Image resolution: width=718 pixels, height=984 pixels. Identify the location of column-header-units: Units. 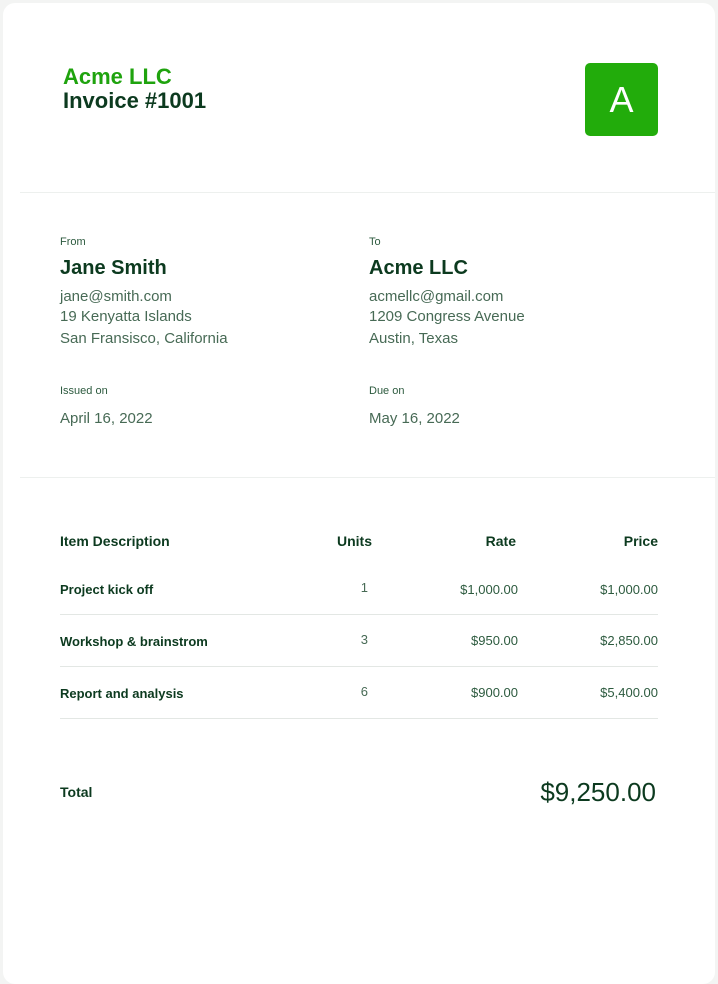
(354, 541).